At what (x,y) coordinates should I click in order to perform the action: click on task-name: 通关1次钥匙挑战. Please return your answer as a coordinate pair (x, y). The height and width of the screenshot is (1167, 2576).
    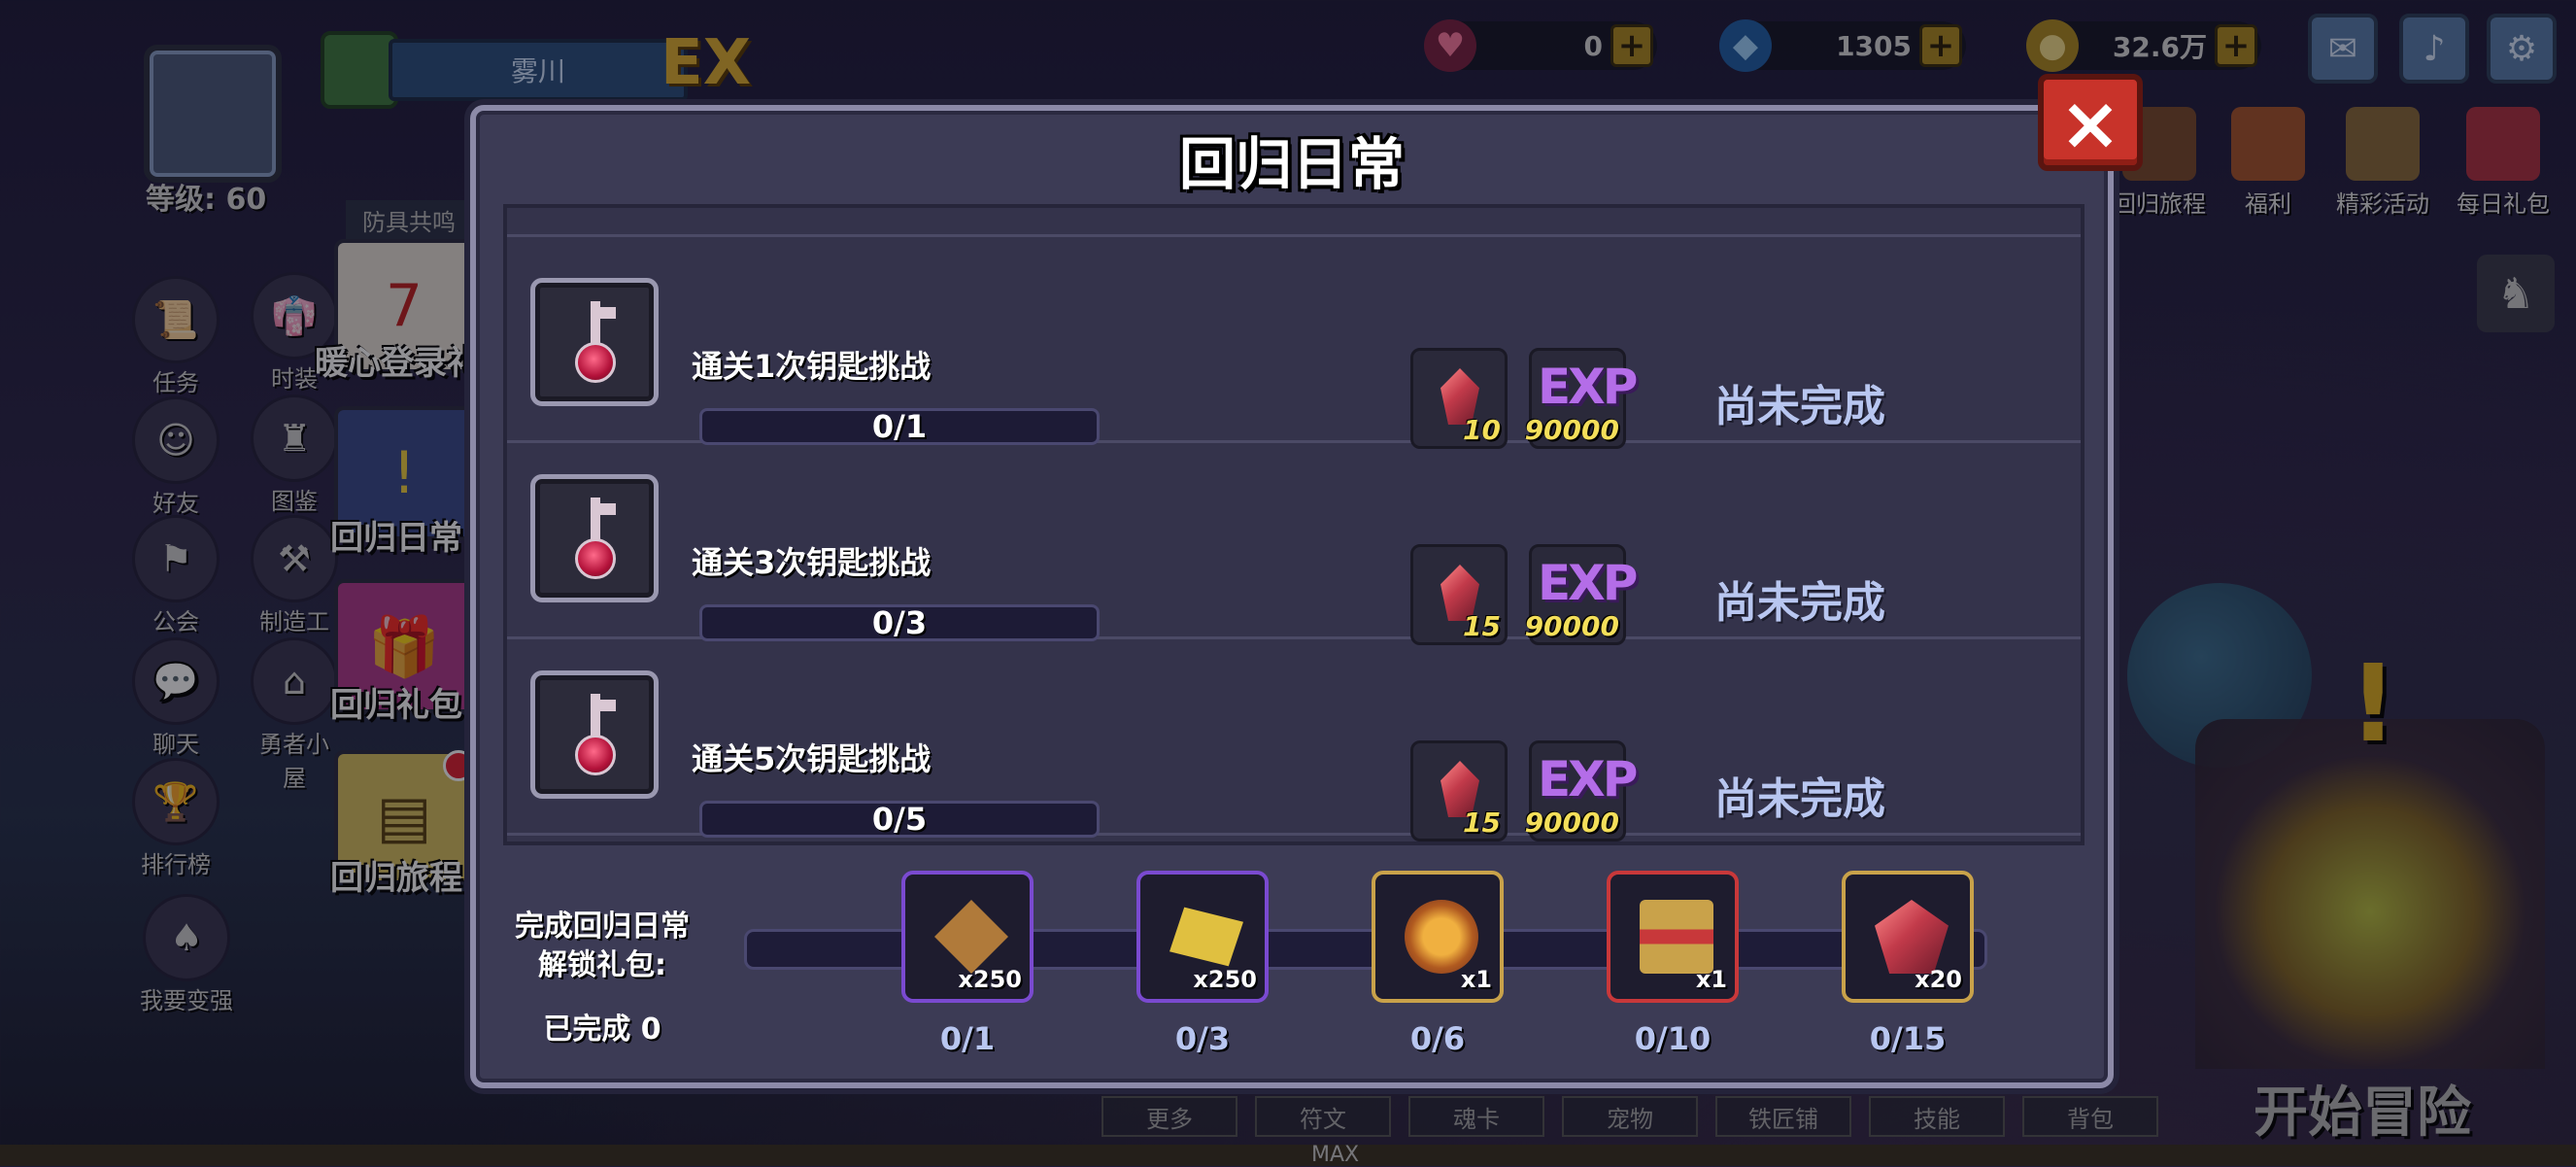
    Looking at the image, I should click on (812, 366).